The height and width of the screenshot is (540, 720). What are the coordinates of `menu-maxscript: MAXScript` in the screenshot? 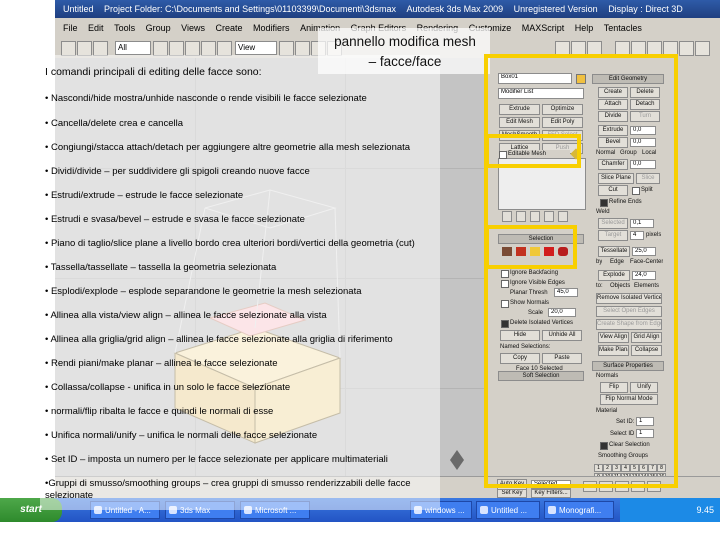 It's located at (543, 28).